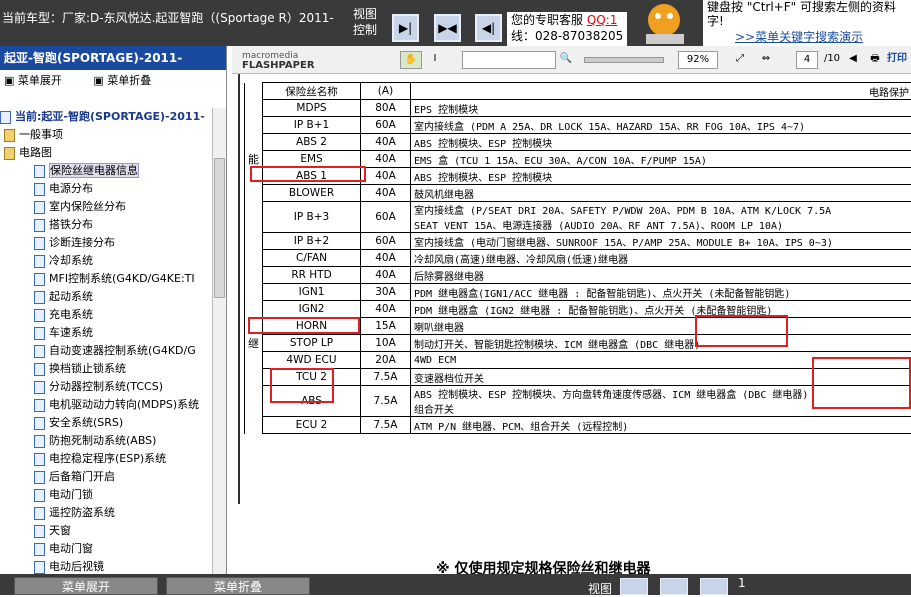  I want to click on menu-item: 冷却系统, so click(106, 261).